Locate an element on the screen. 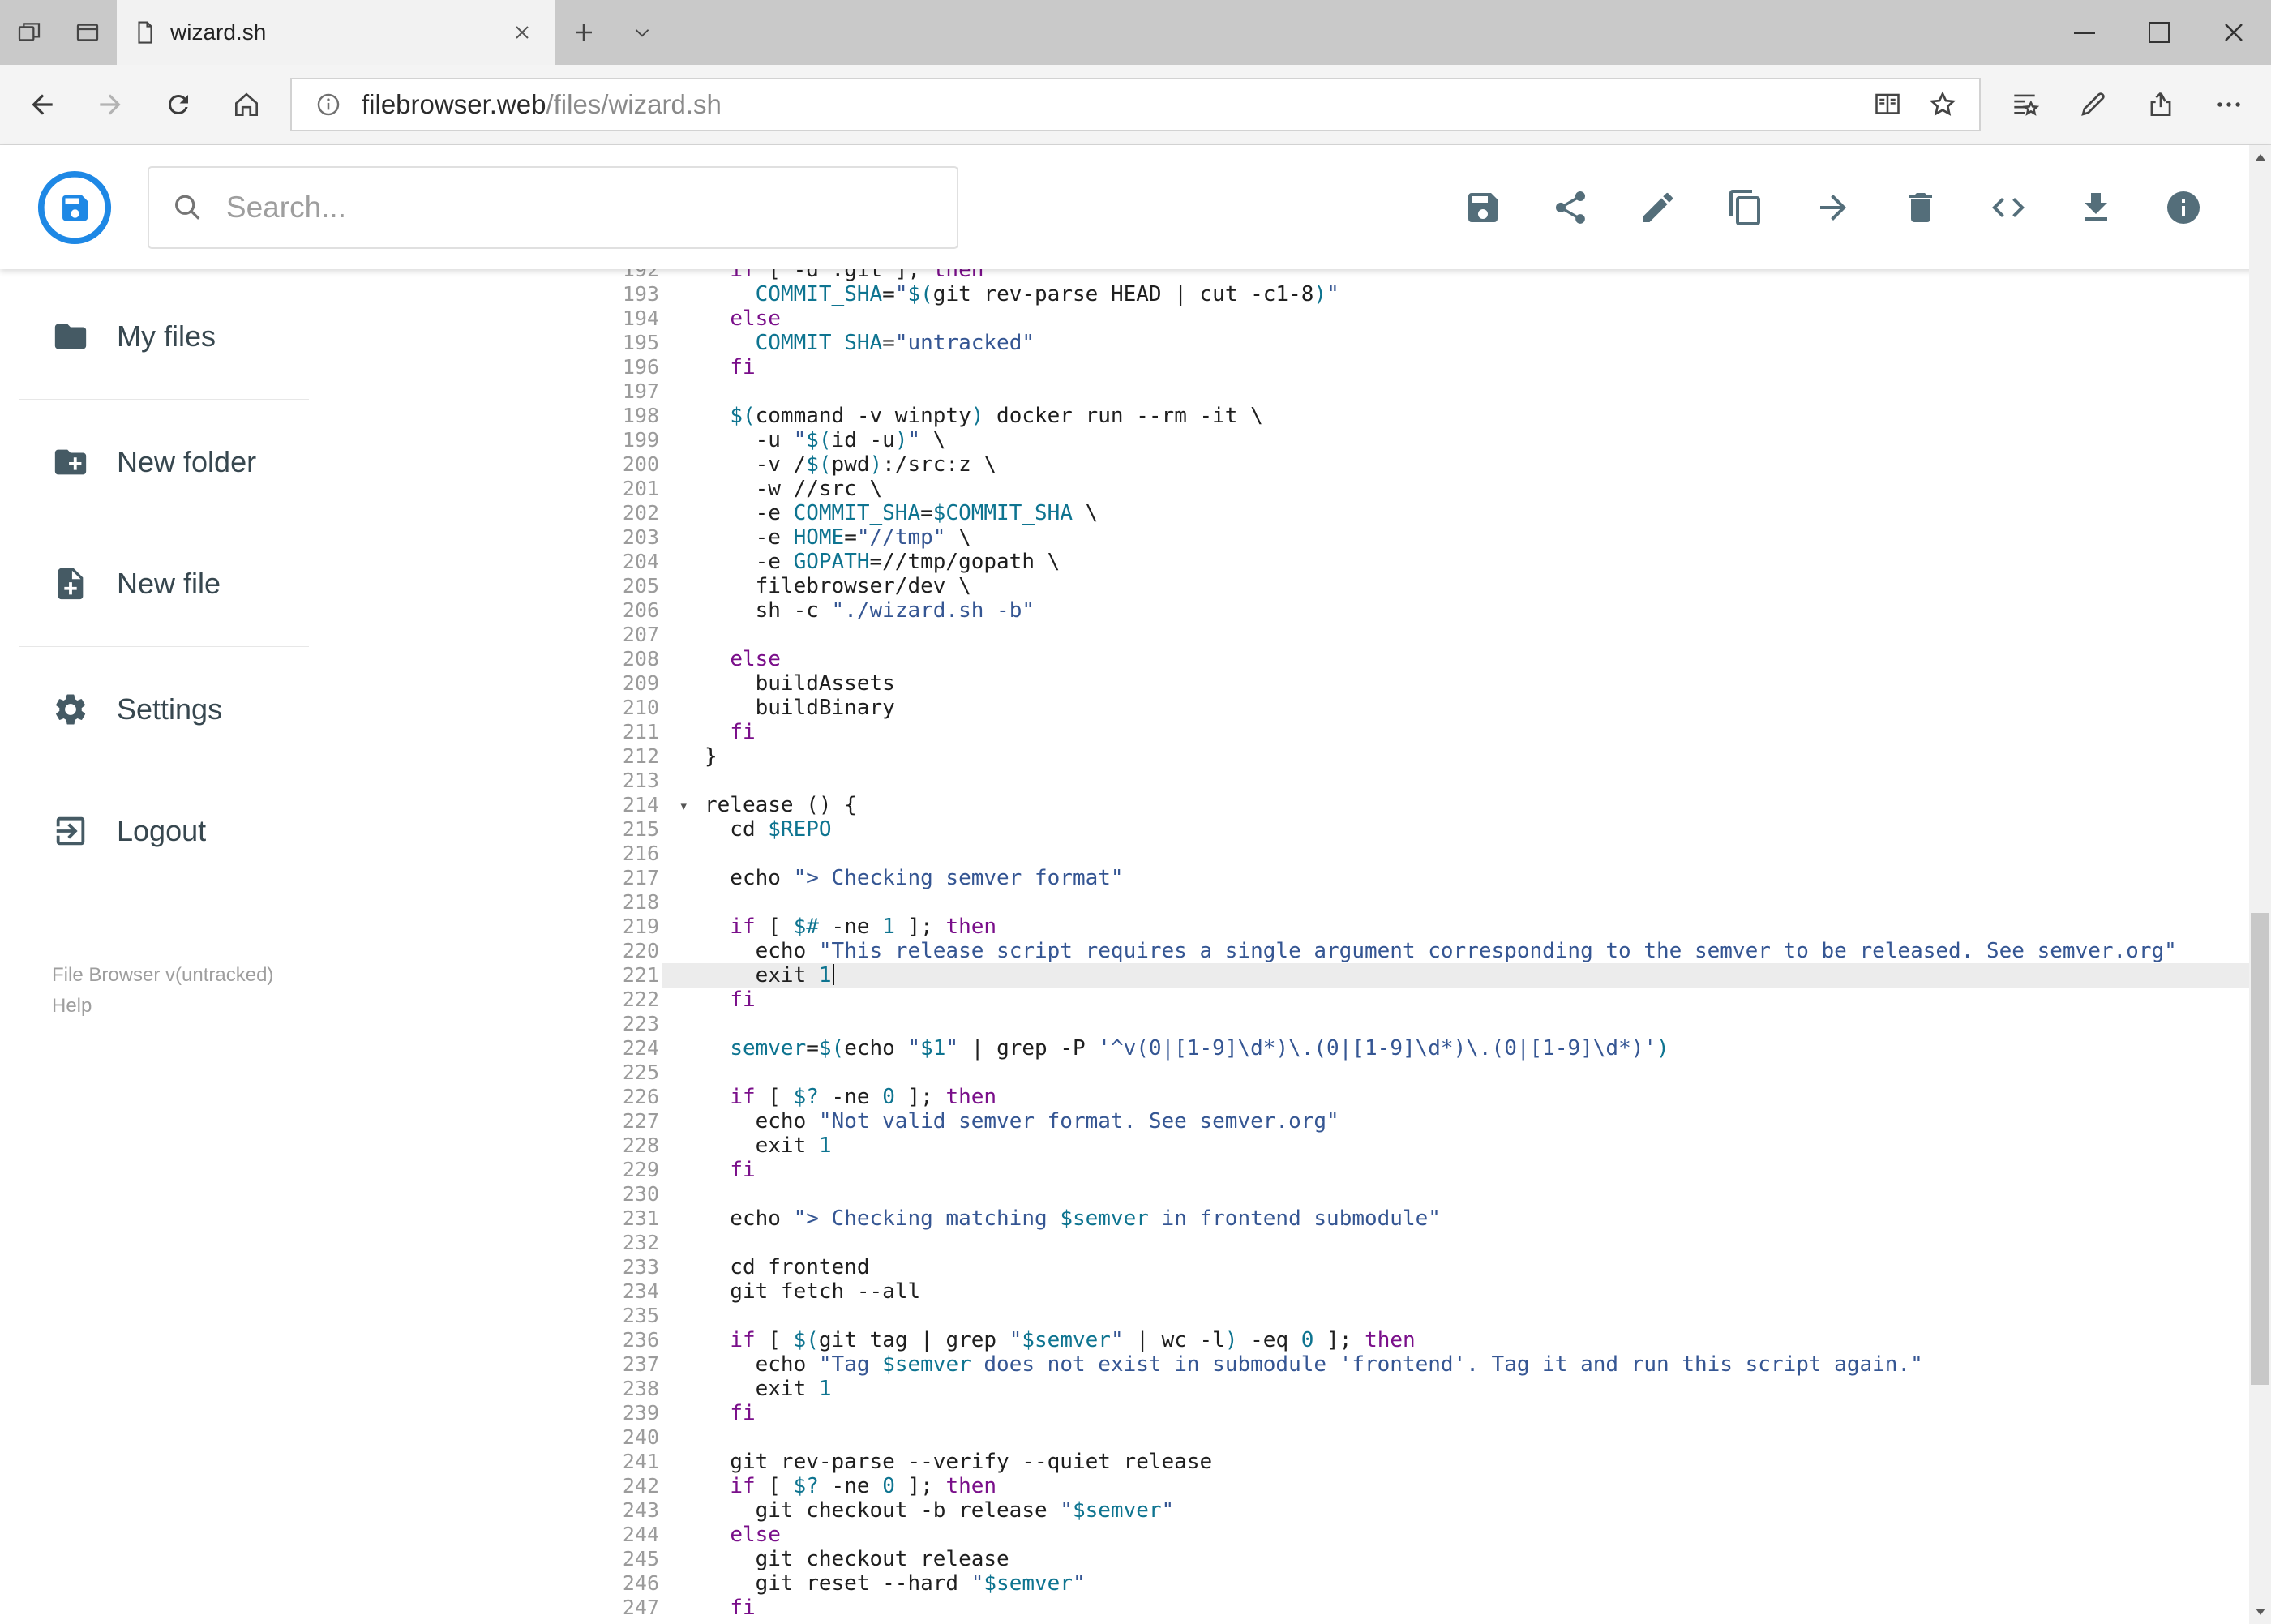  sidebar-item-logout: Logout is located at coordinates (164, 831).